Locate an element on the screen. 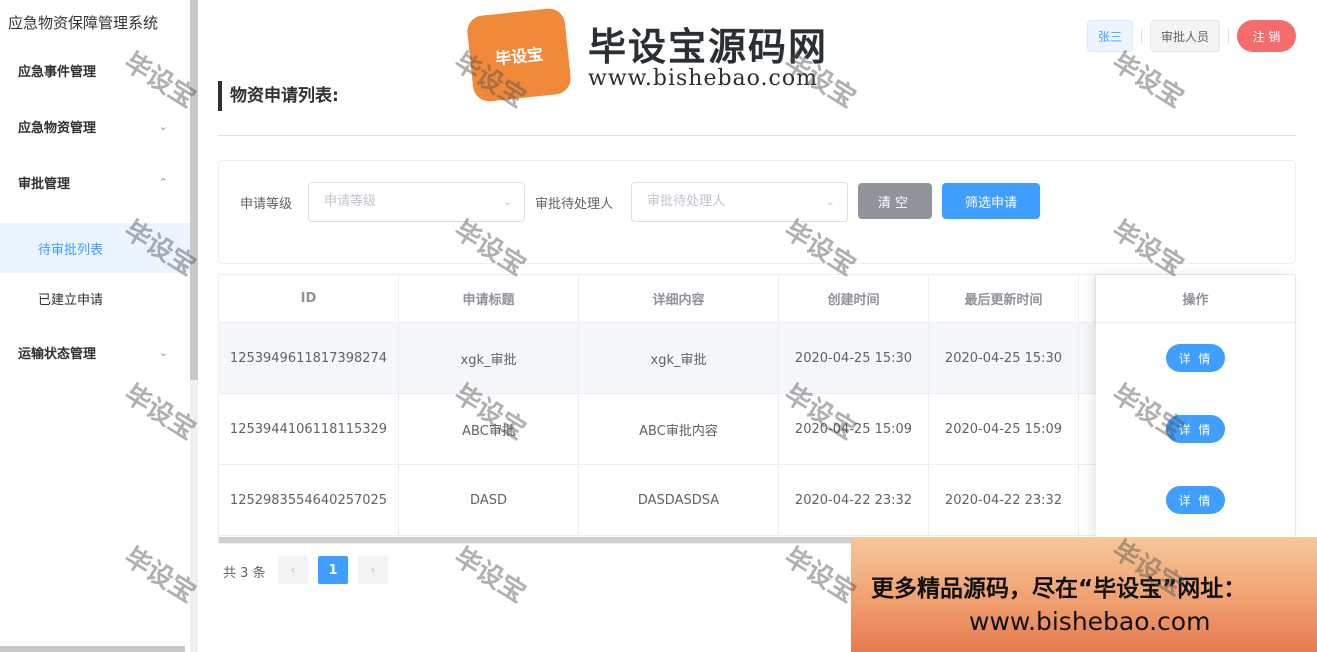 This screenshot has width=1317, height=652. pagination-total: 共 3 条 is located at coordinates (244, 573).